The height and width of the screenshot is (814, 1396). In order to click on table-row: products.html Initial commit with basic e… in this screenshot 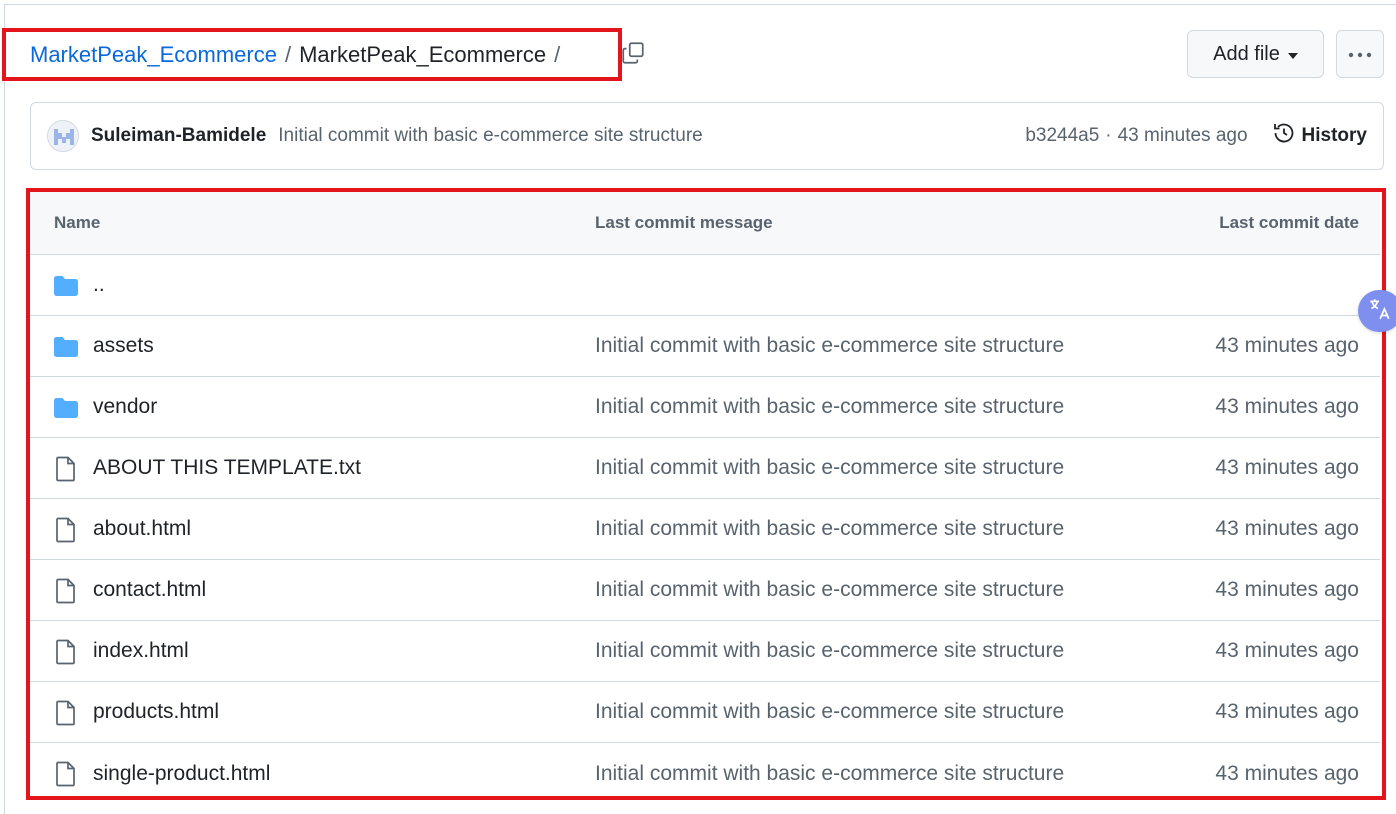, I will do `click(705, 712)`.